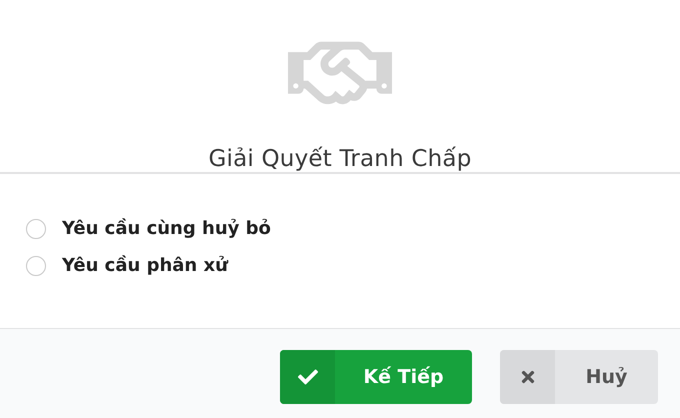  Describe the element at coordinates (376, 377) in the screenshot. I see `next-button: Kế Tiếp` at that location.